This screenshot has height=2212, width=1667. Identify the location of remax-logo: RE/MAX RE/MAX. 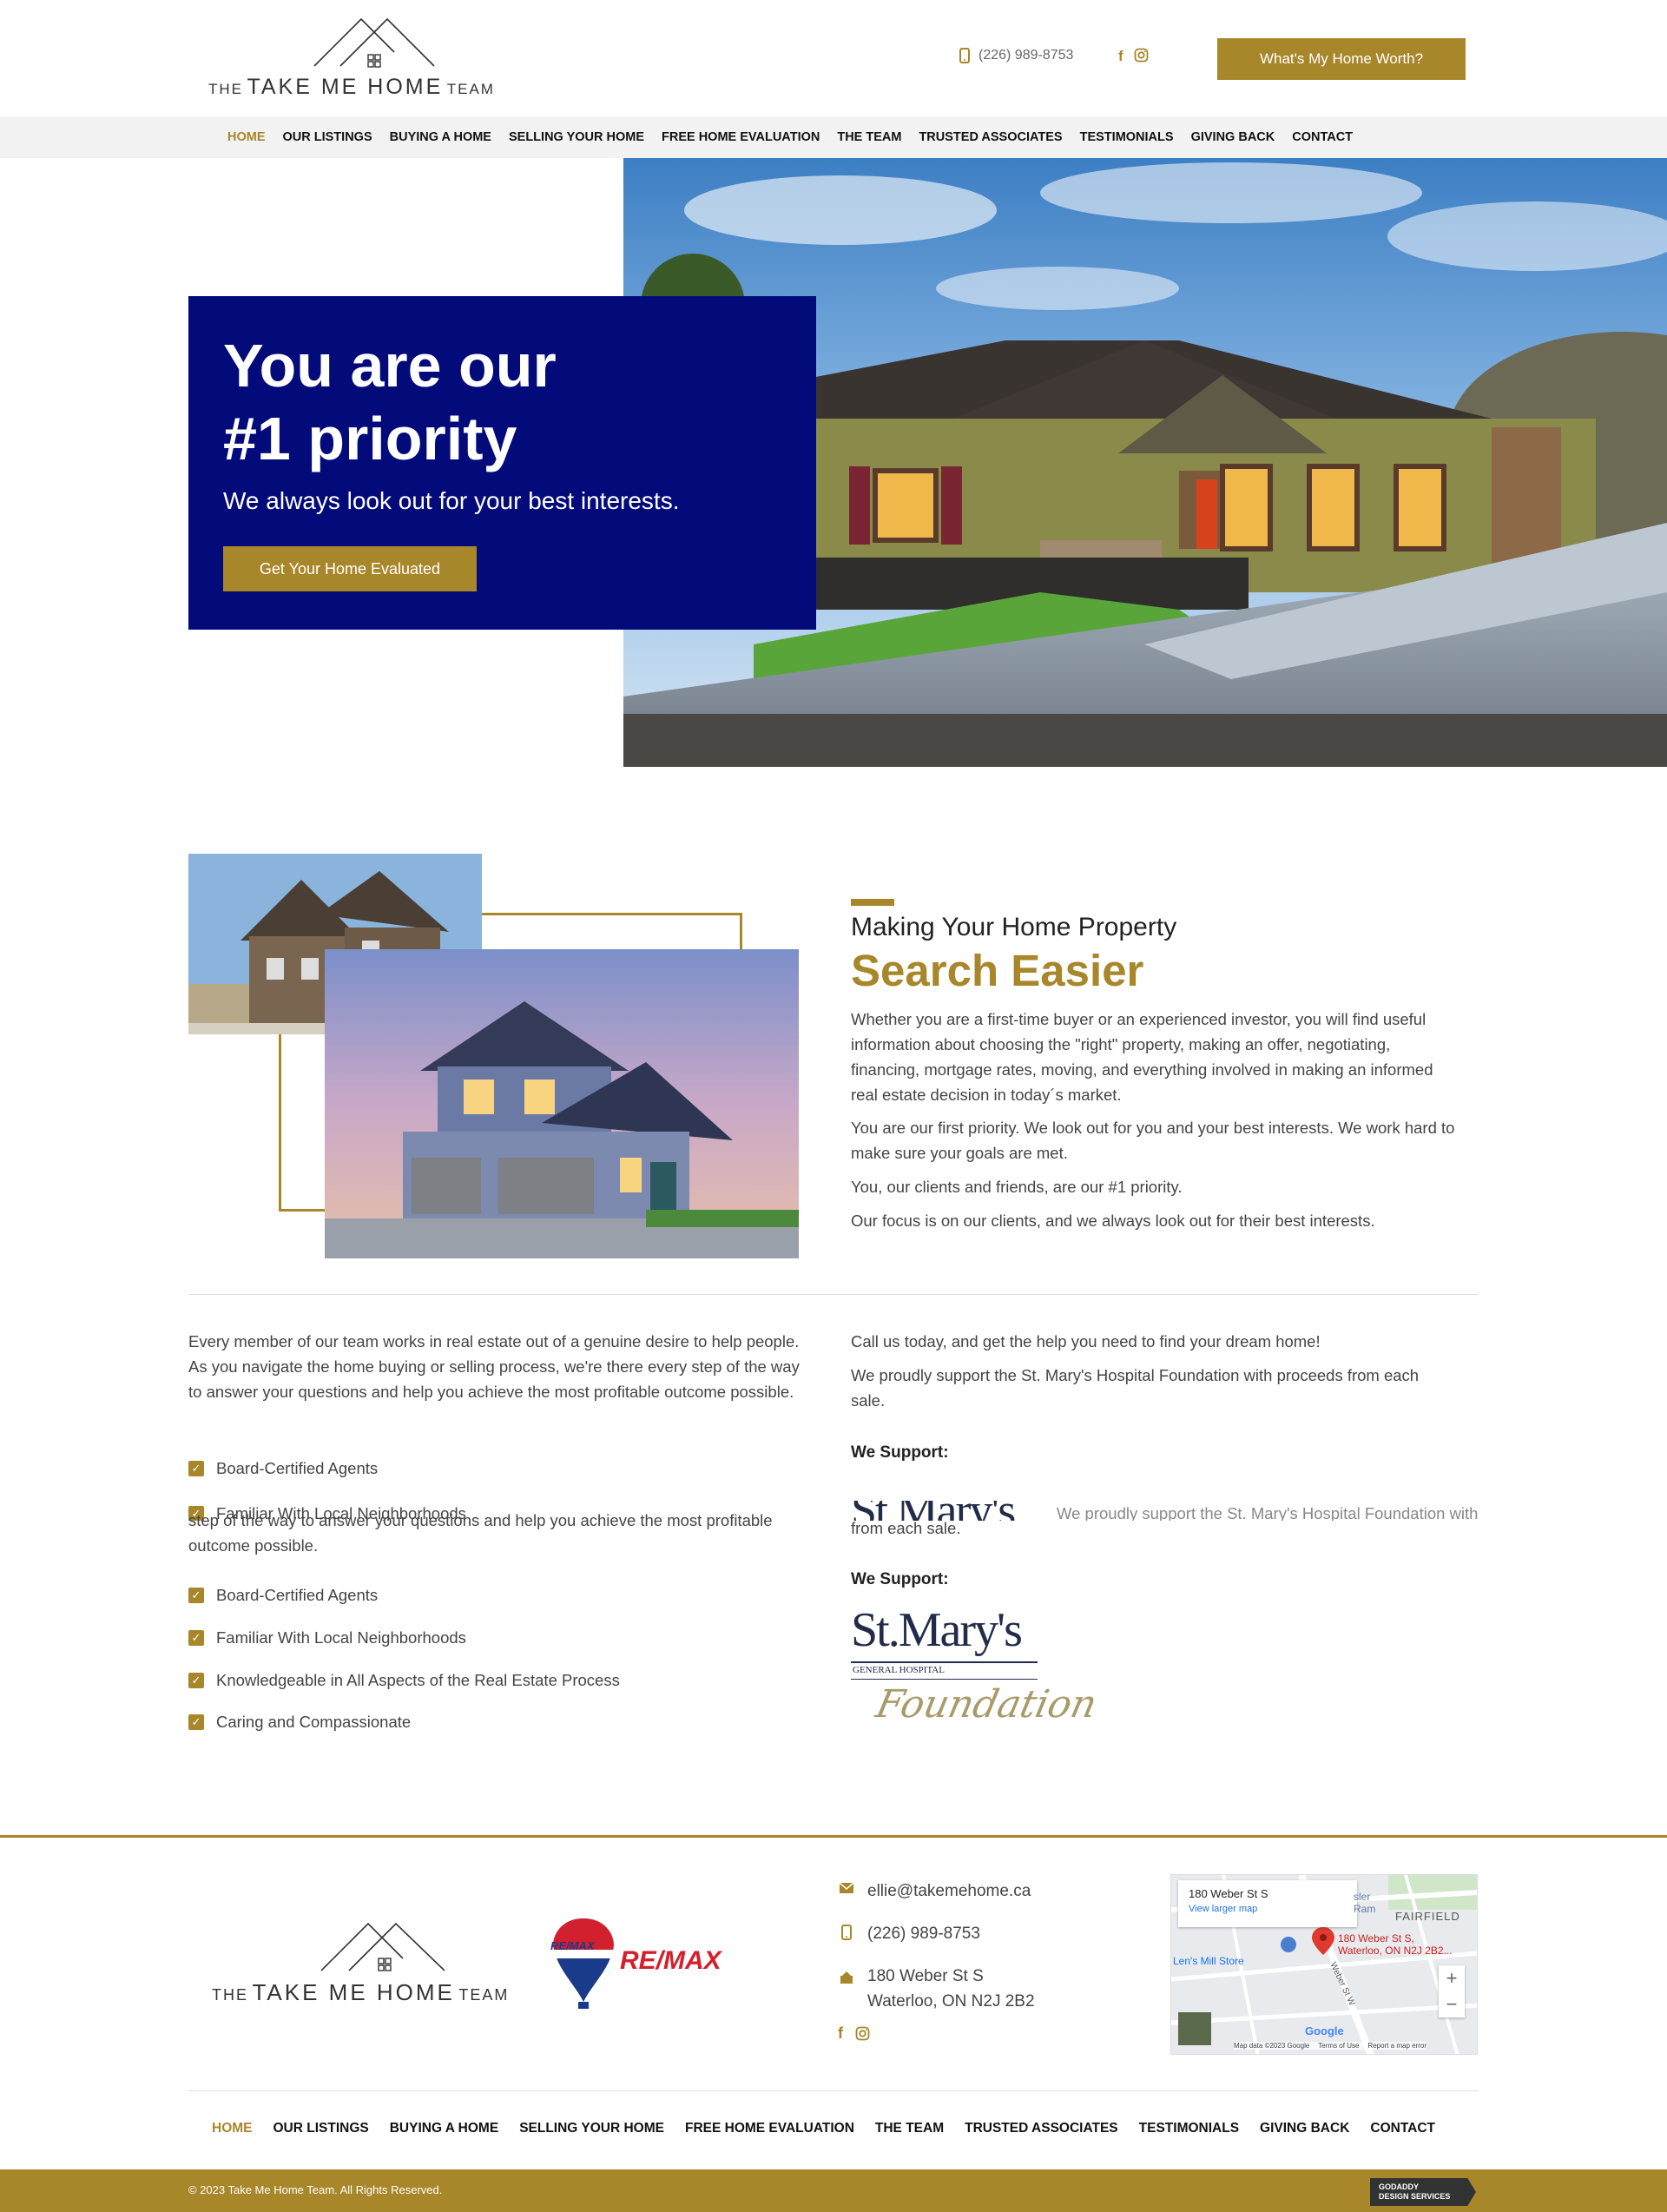
(640, 1963).